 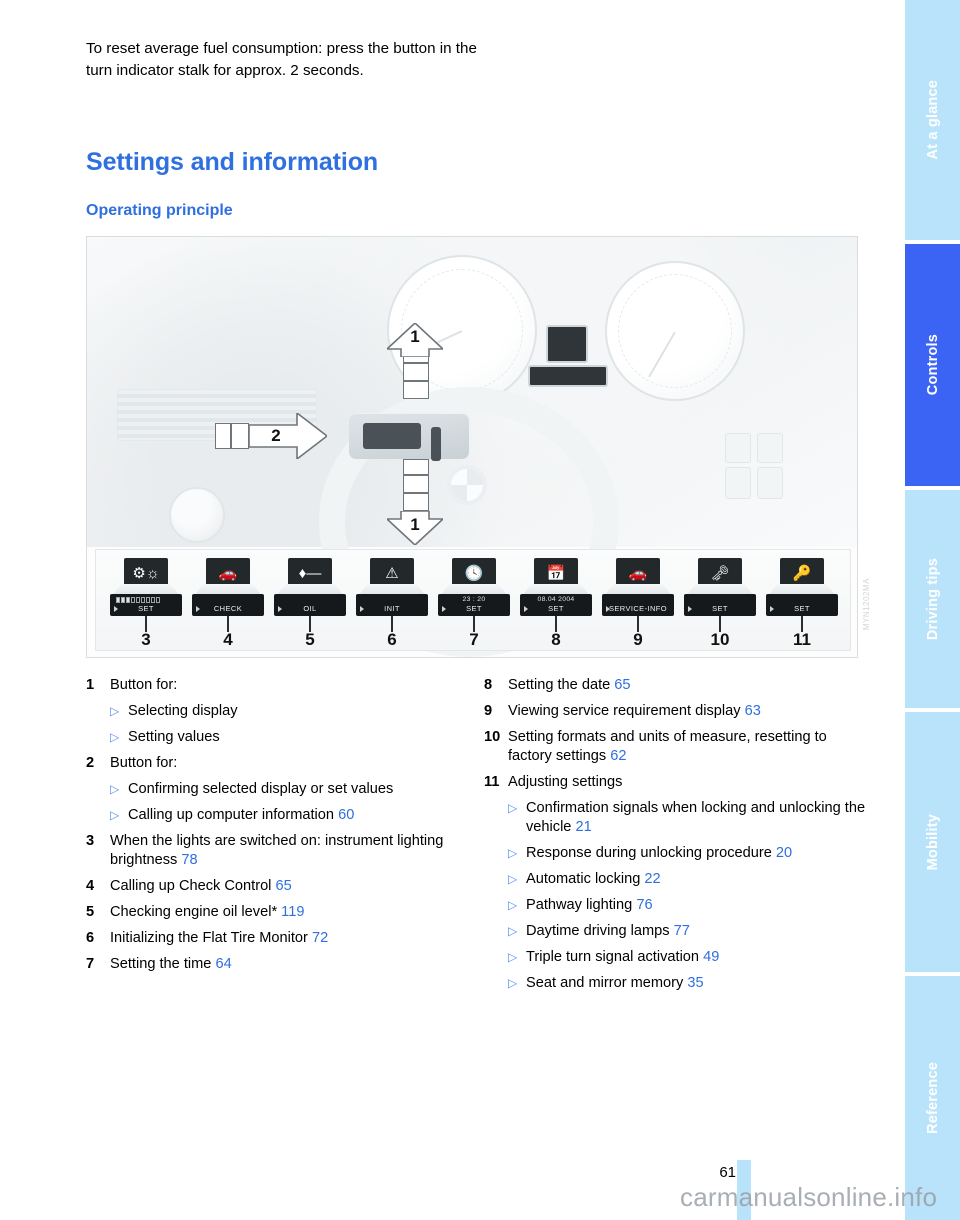 I want to click on page-ref: 78, so click(x=187, y=860).